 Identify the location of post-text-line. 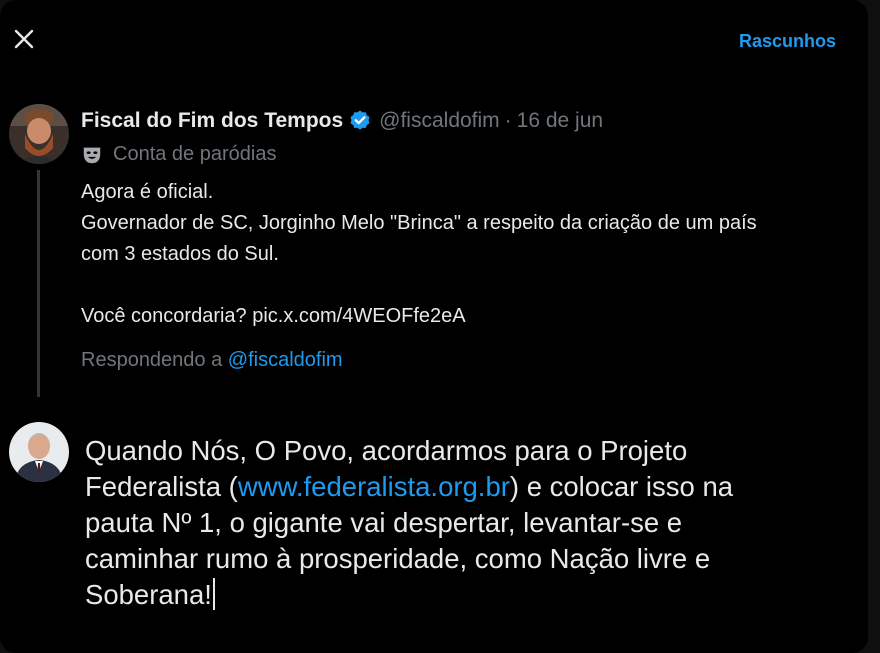
(419, 285).